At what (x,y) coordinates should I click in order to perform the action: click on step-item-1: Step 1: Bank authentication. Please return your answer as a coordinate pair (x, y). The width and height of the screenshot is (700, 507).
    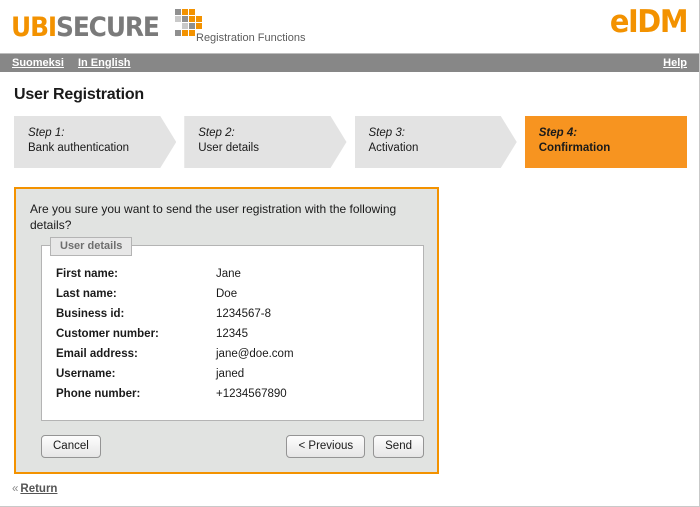
    Looking at the image, I should click on (95, 142).